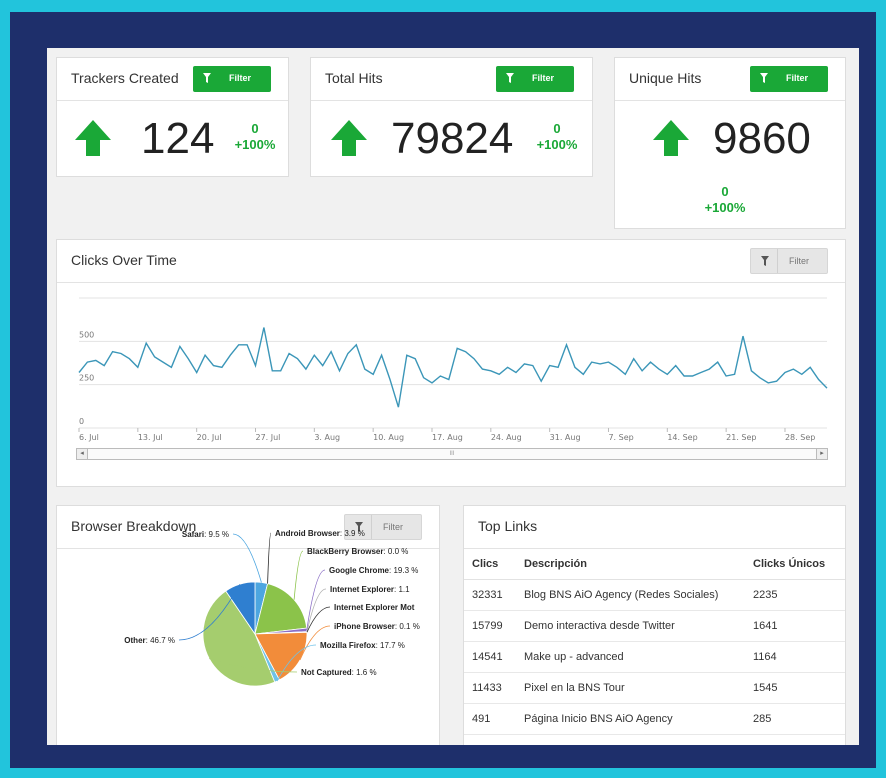 The image size is (886, 778). I want to click on frame-bottom, so click(443, 773).